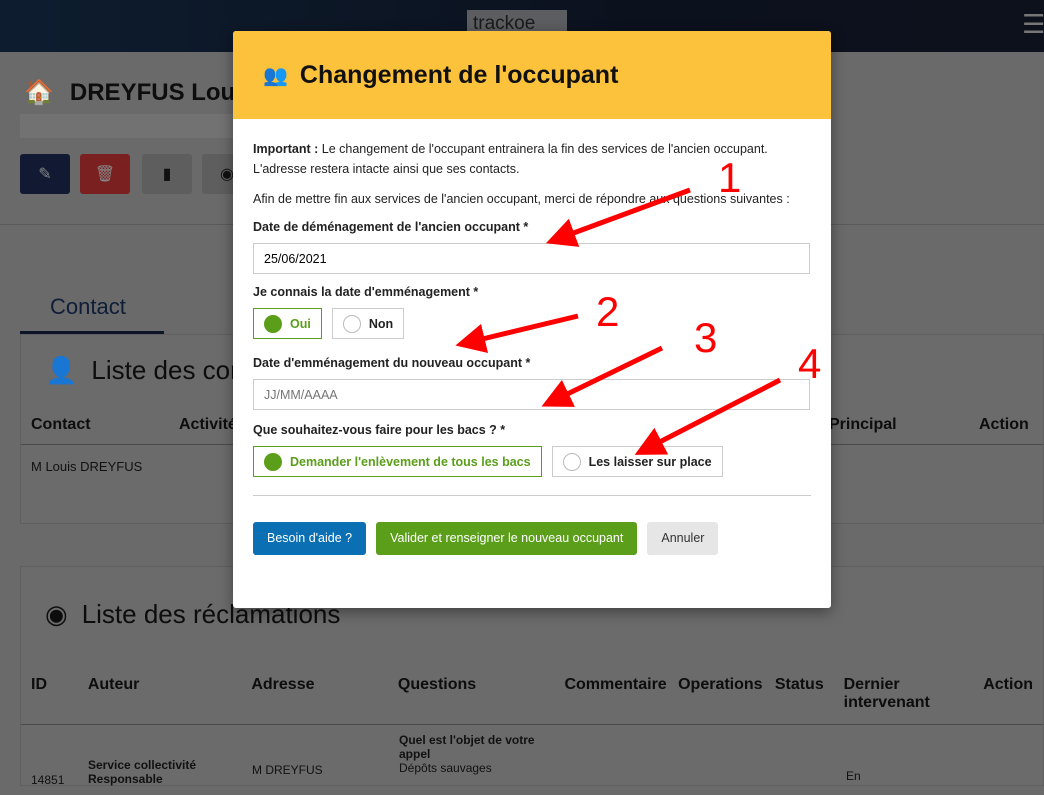 This screenshot has width=1044, height=795. Describe the element at coordinates (410, 461) in the screenshot. I see `radio-remove-label: Demander l'enlèvement de tous les bacs` at that location.